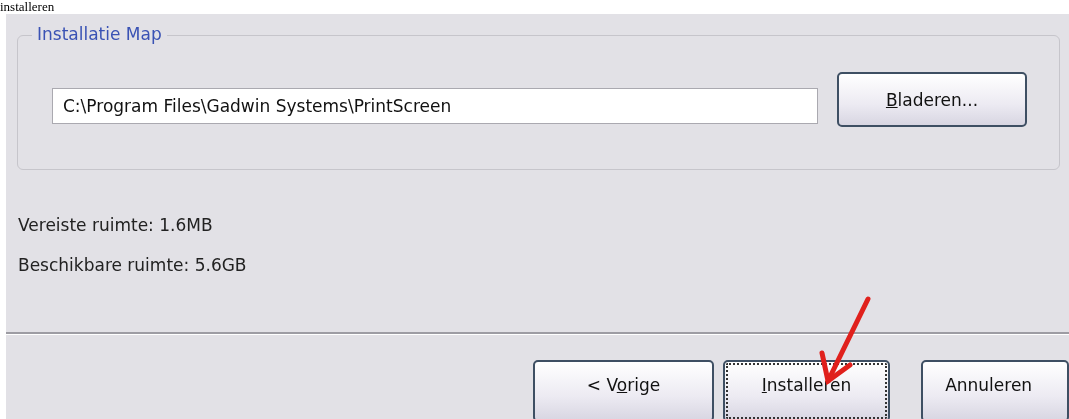 This screenshot has width=1069, height=419. I want to click on dialog-button: < Vorige, so click(623, 389).